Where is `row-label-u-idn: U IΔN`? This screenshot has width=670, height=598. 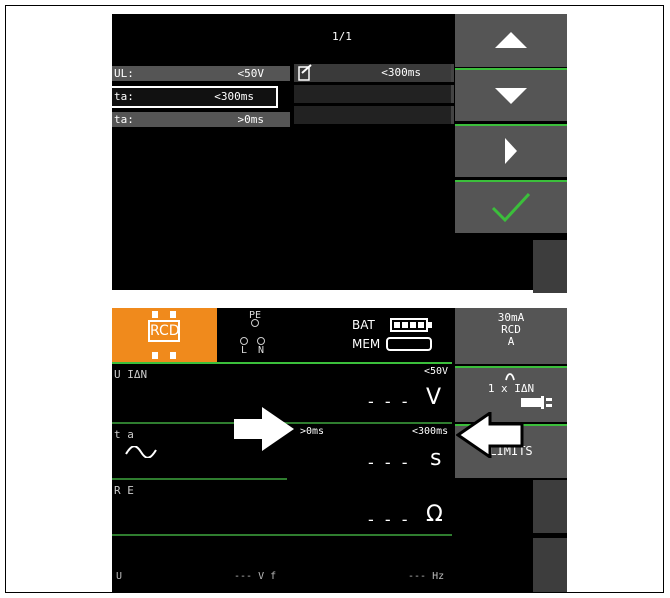
row-label-u-idn: U IΔN is located at coordinates (131, 374).